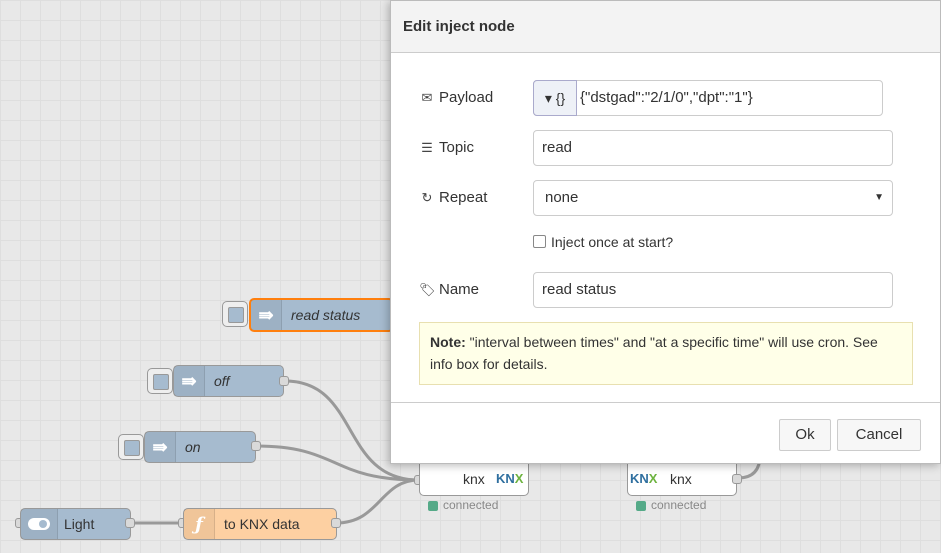 This screenshot has width=941, height=553. Describe the element at coordinates (466, 97) in the screenshot. I see `payload-label: Payload` at that location.